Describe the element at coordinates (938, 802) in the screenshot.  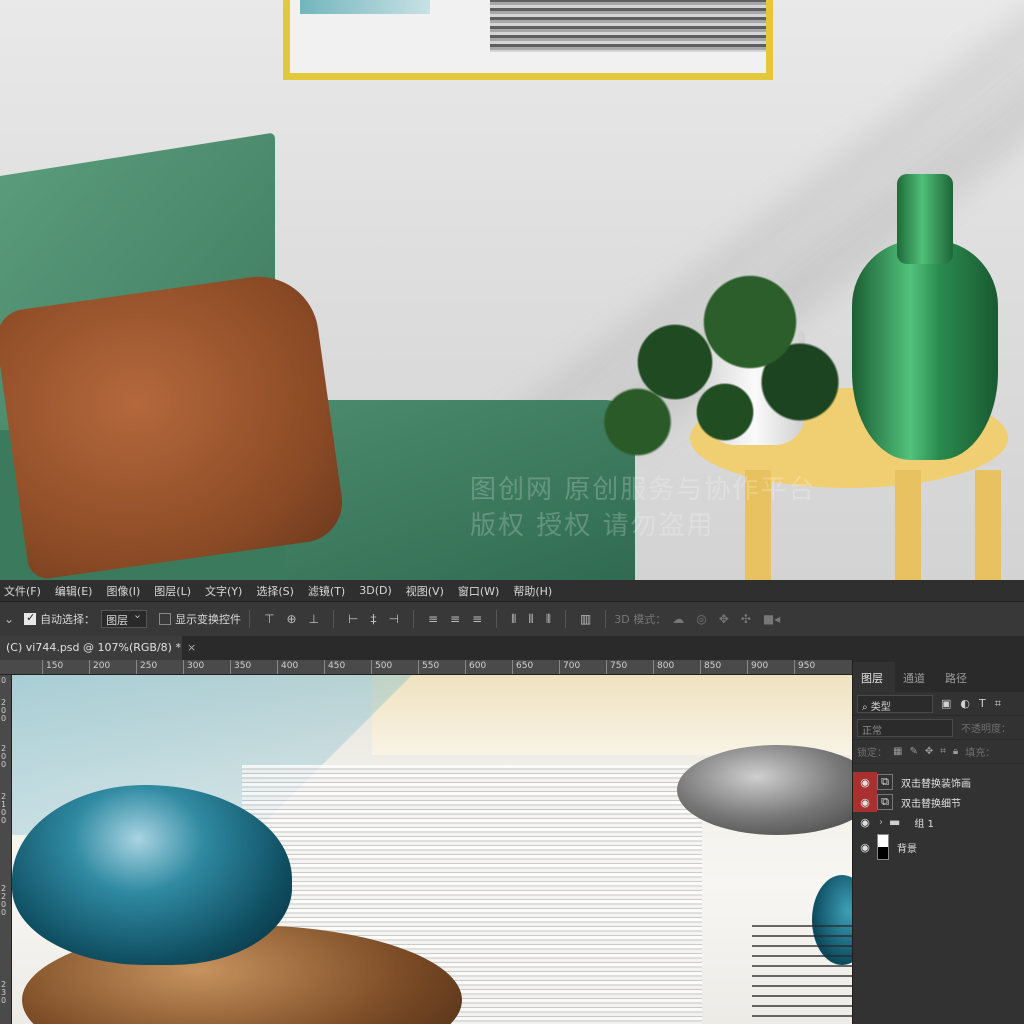
I see `layer-row: ◉ ⧉ 双击替换细节` at that location.